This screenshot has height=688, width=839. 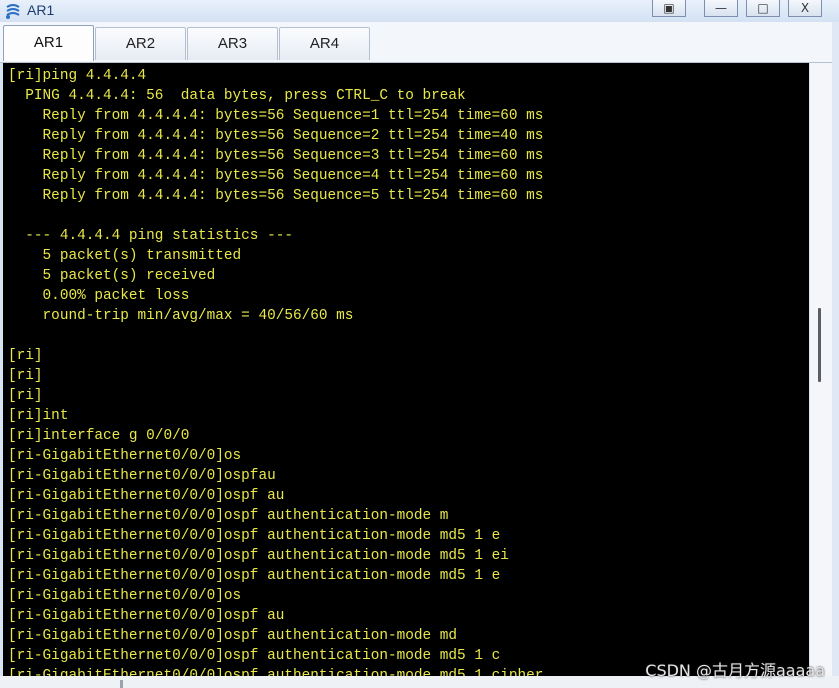 What do you see at coordinates (125, 256) in the screenshot?
I see `terminal-line: 5 packet(s) transmitted` at bounding box center [125, 256].